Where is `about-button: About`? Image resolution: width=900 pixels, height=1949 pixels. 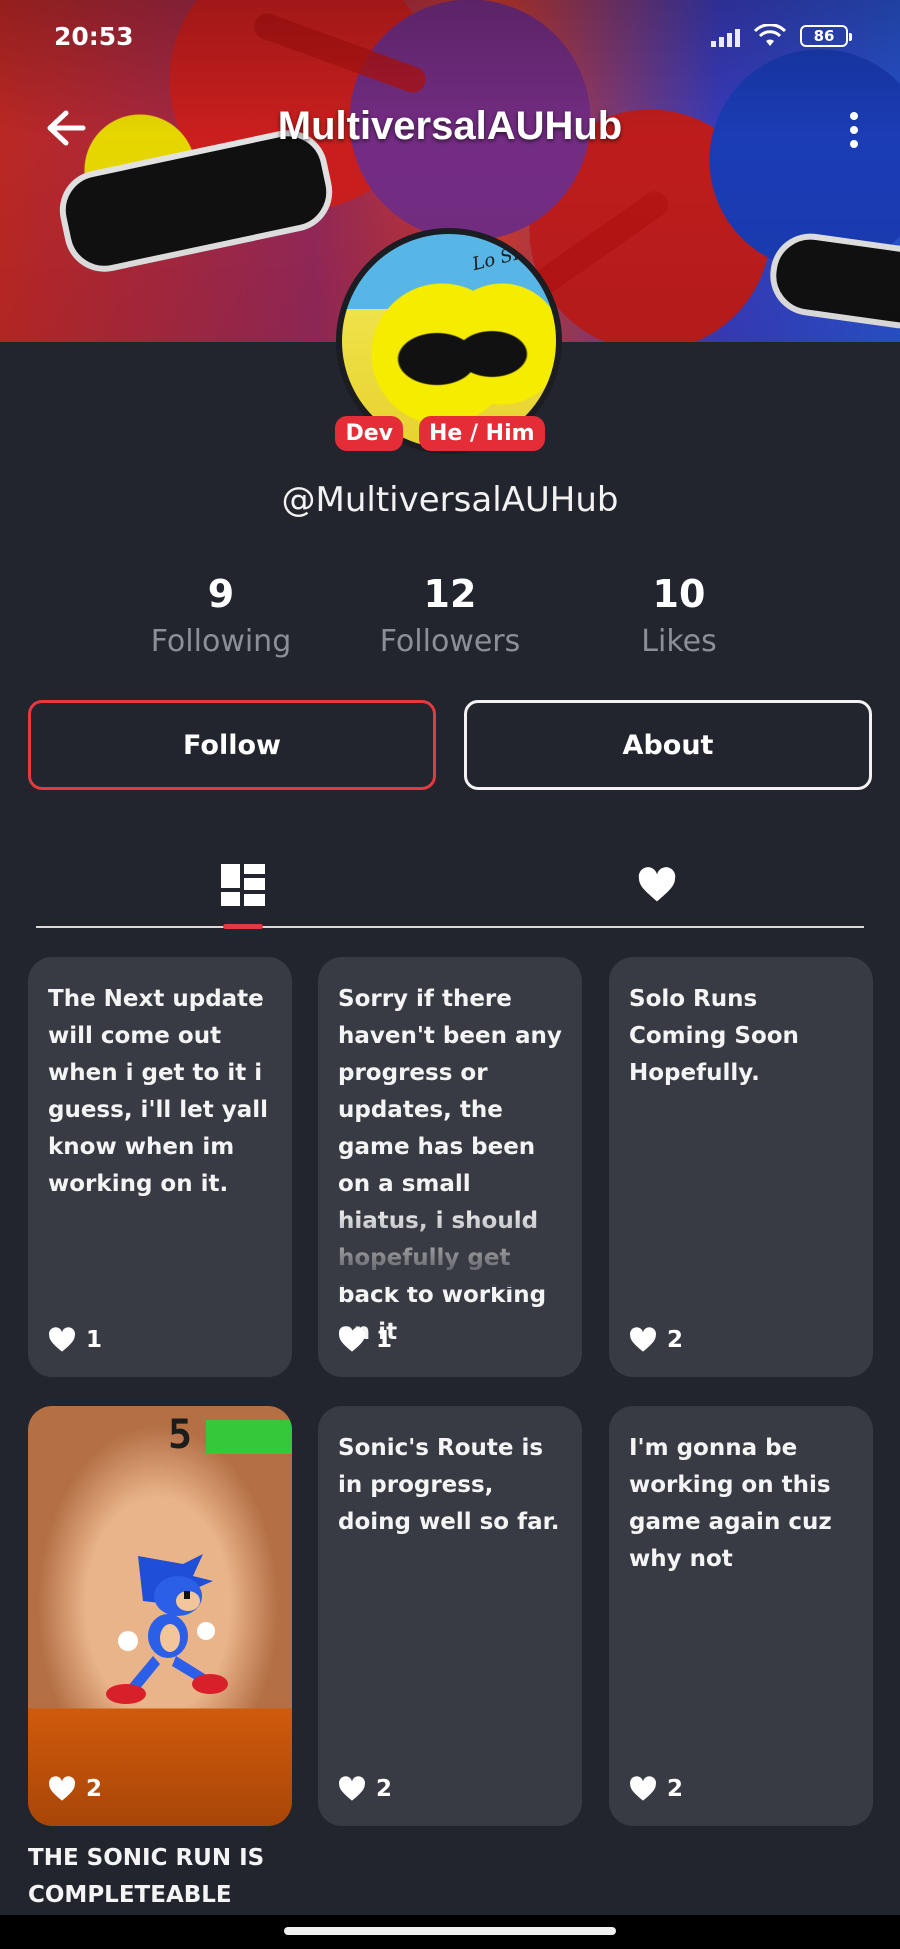
about-button: About is located at coordinates (668, 745).